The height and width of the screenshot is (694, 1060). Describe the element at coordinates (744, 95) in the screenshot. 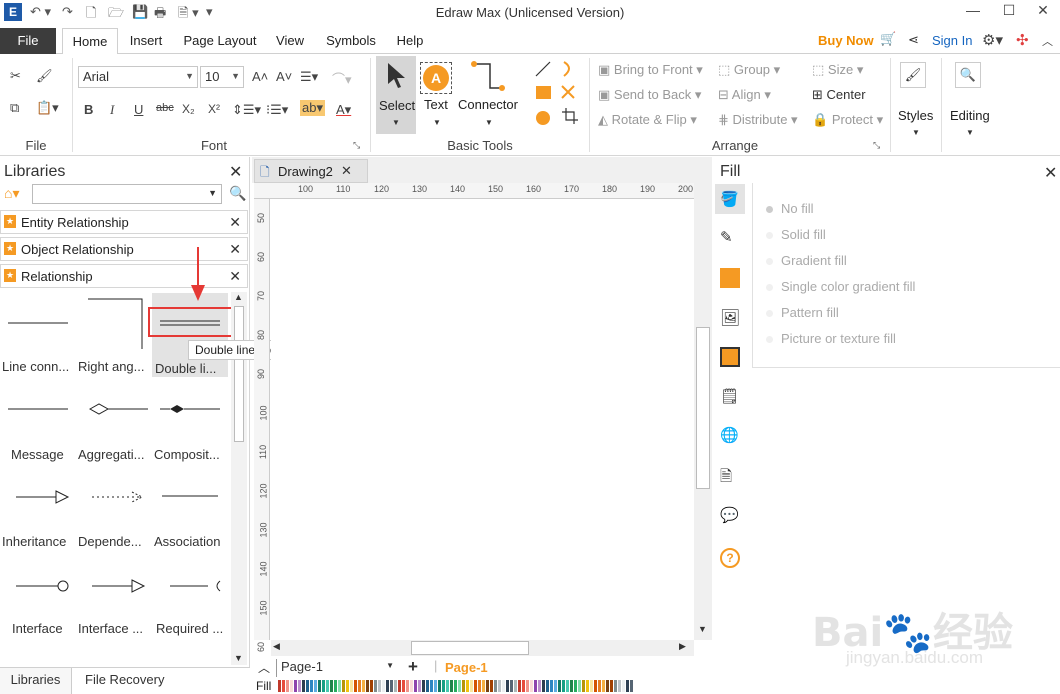

I see `align-button: ⊟ Align ▾` at that location.